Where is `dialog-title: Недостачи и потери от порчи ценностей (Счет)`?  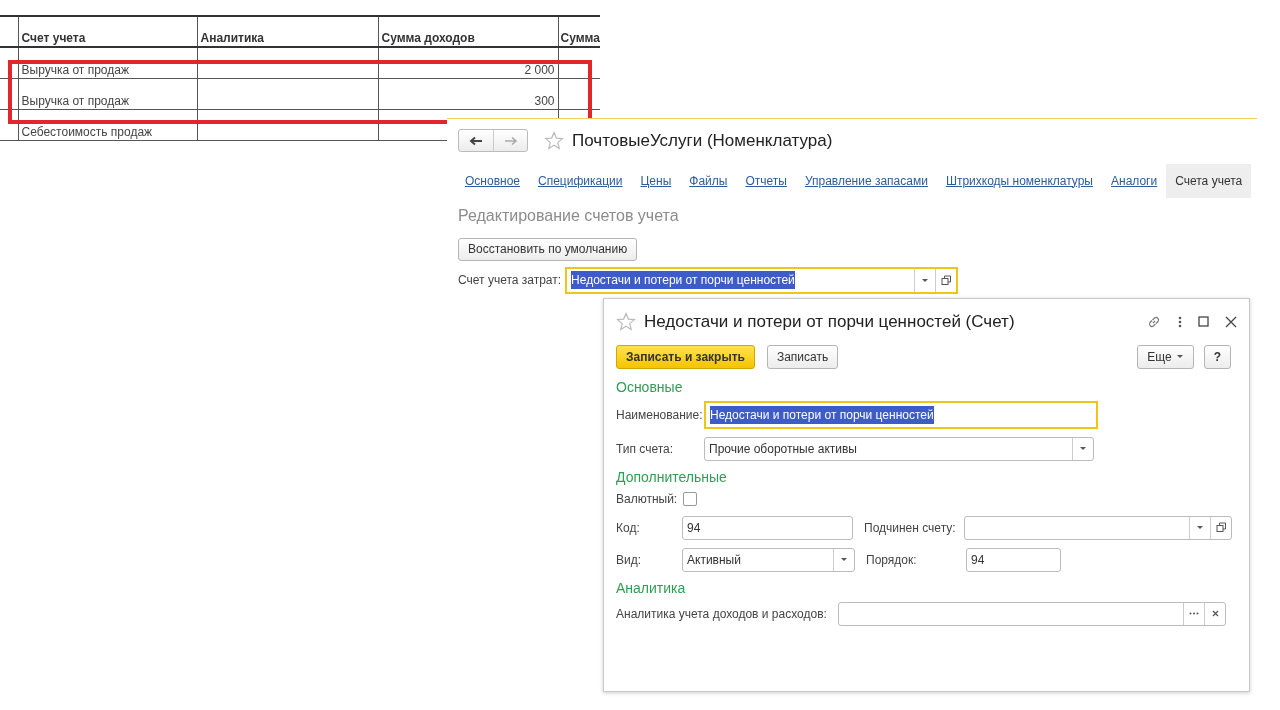
dialog-title: Недостачи и потери от порчи ценностей (Счет) is located at coordinates (829, 322).